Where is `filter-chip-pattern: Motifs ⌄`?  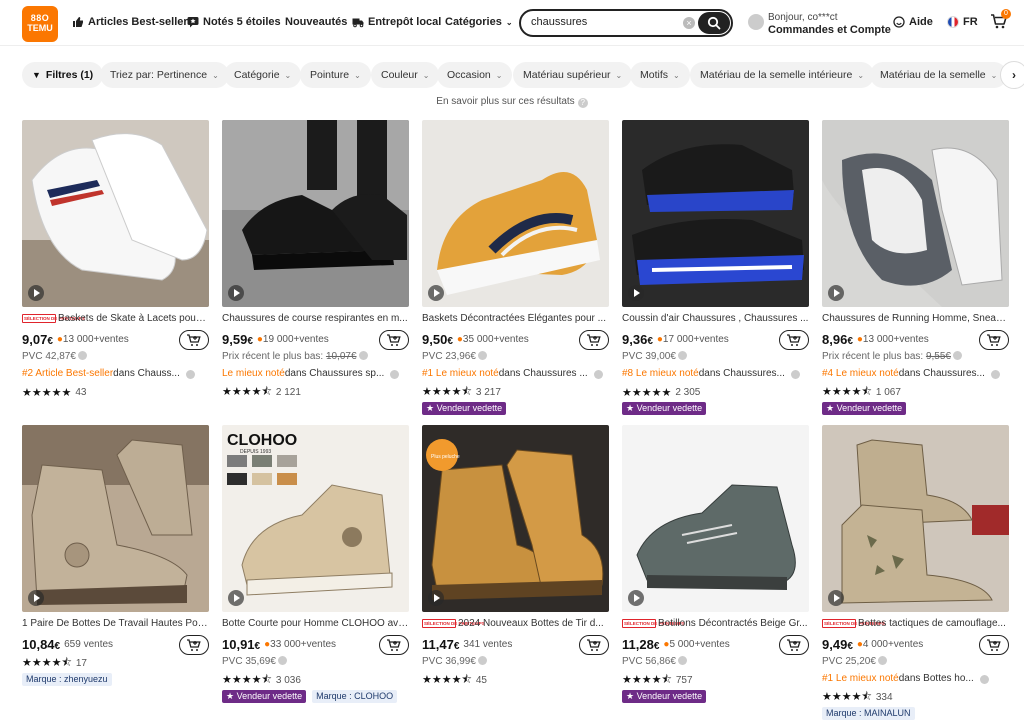
filter-chip-pattern: Motifs ⌄ is located at coordinates (660, 75).